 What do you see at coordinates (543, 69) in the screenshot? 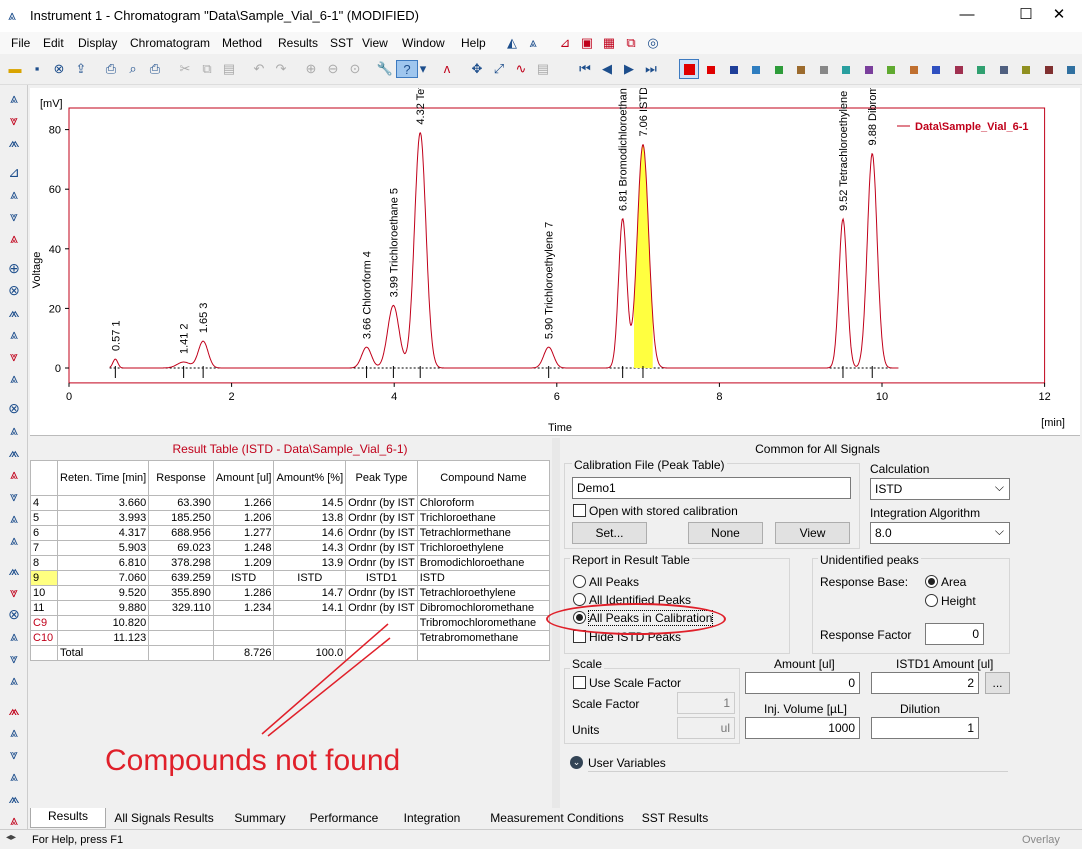
I see `page-icon: ▤` at bounding box center [543, 69].